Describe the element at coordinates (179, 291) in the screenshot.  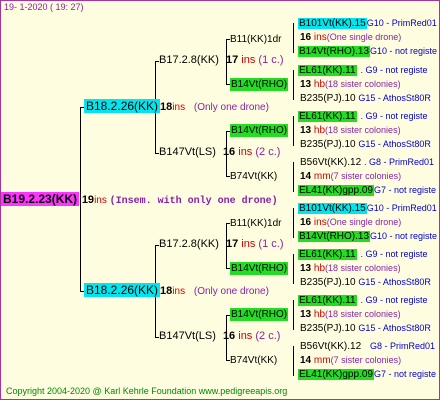
I see `queen-g1b-suffix: ins` at that location.